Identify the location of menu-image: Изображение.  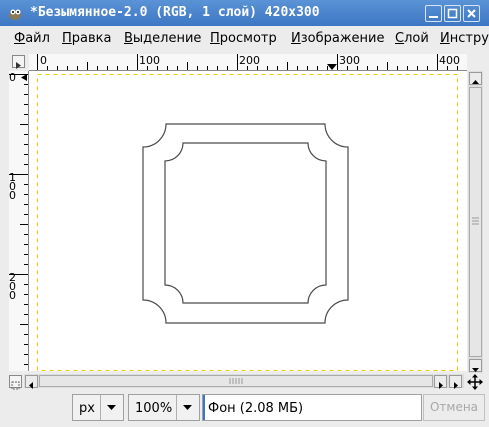
(338, 38).